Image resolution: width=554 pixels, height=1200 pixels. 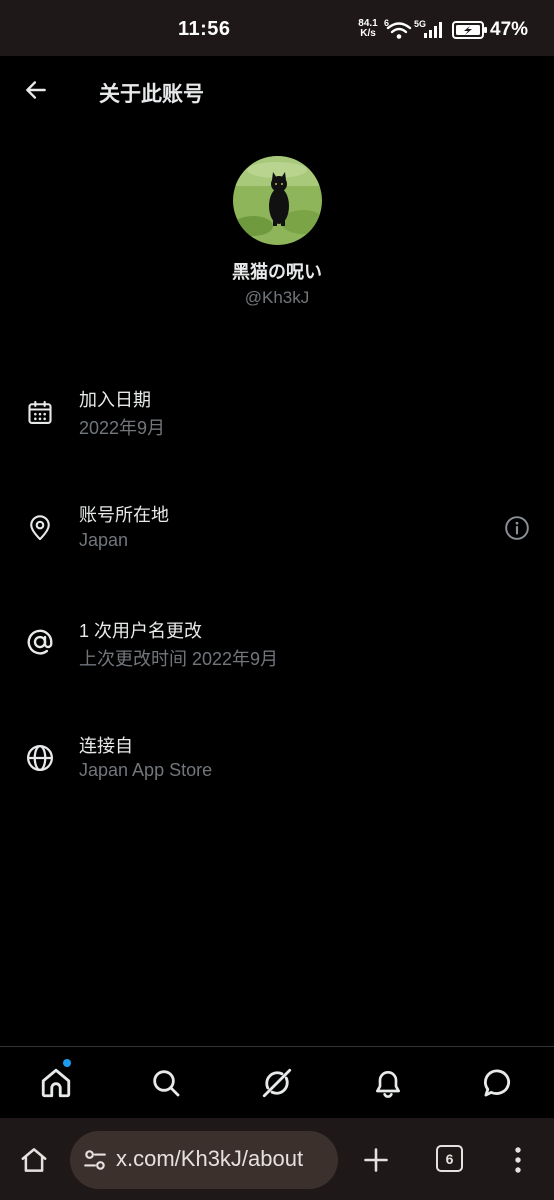 I want to click on cellular-signal-icon: 5G, so click(x=430, y=31).